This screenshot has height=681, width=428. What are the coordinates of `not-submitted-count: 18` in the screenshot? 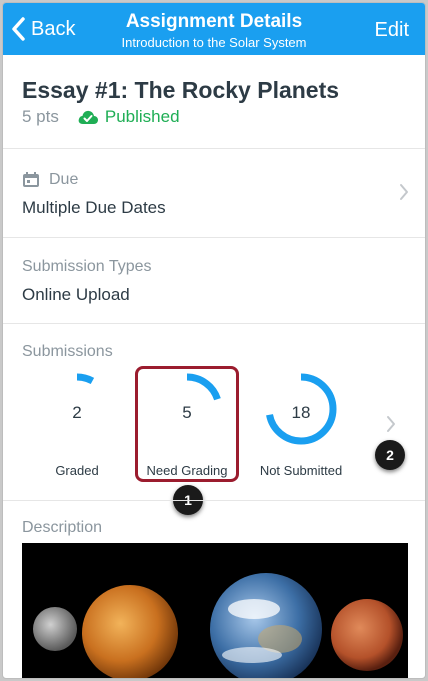 It's located at (301, 412).